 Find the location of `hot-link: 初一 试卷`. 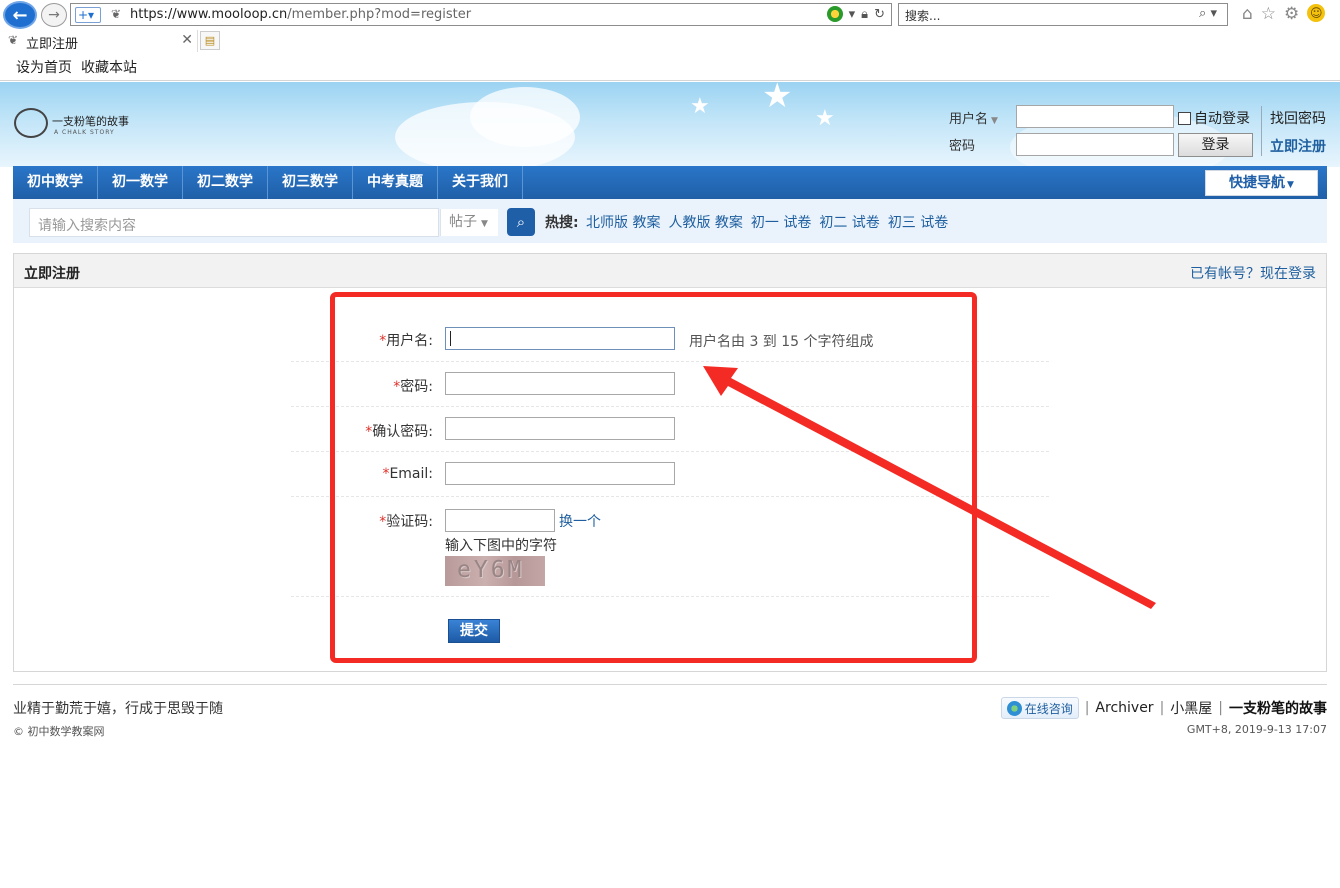

hot-link: 初一 试卷 is located at coordinates (781, 222).